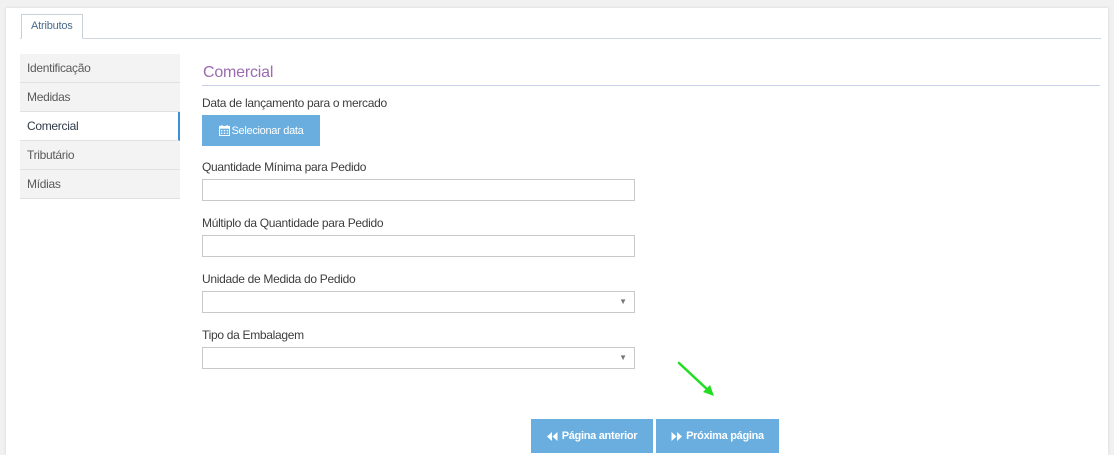 This screenshot has width=1114, height=455. What do you see at coordinates (100, 184) in the screenshot?
I see `sidebar-item-midias: Mídias` at bounding box center [100, 184].